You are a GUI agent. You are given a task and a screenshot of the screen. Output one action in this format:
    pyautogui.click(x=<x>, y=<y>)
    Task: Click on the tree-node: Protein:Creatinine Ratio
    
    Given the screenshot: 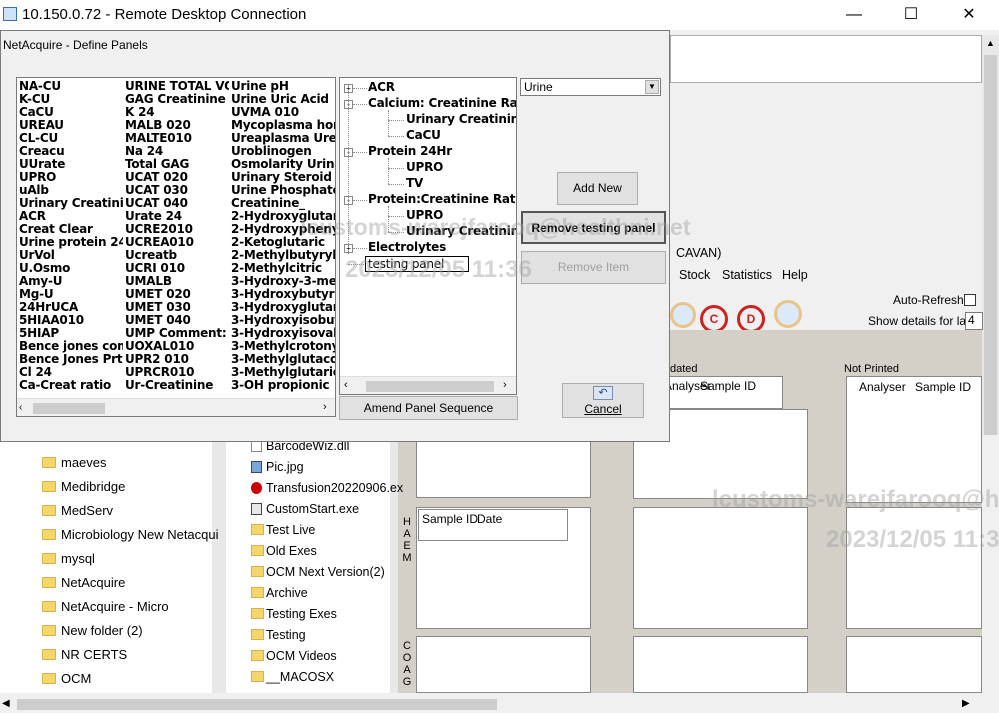 What is the action you would take?
    pyautogui.click(x=442, y=199)
    